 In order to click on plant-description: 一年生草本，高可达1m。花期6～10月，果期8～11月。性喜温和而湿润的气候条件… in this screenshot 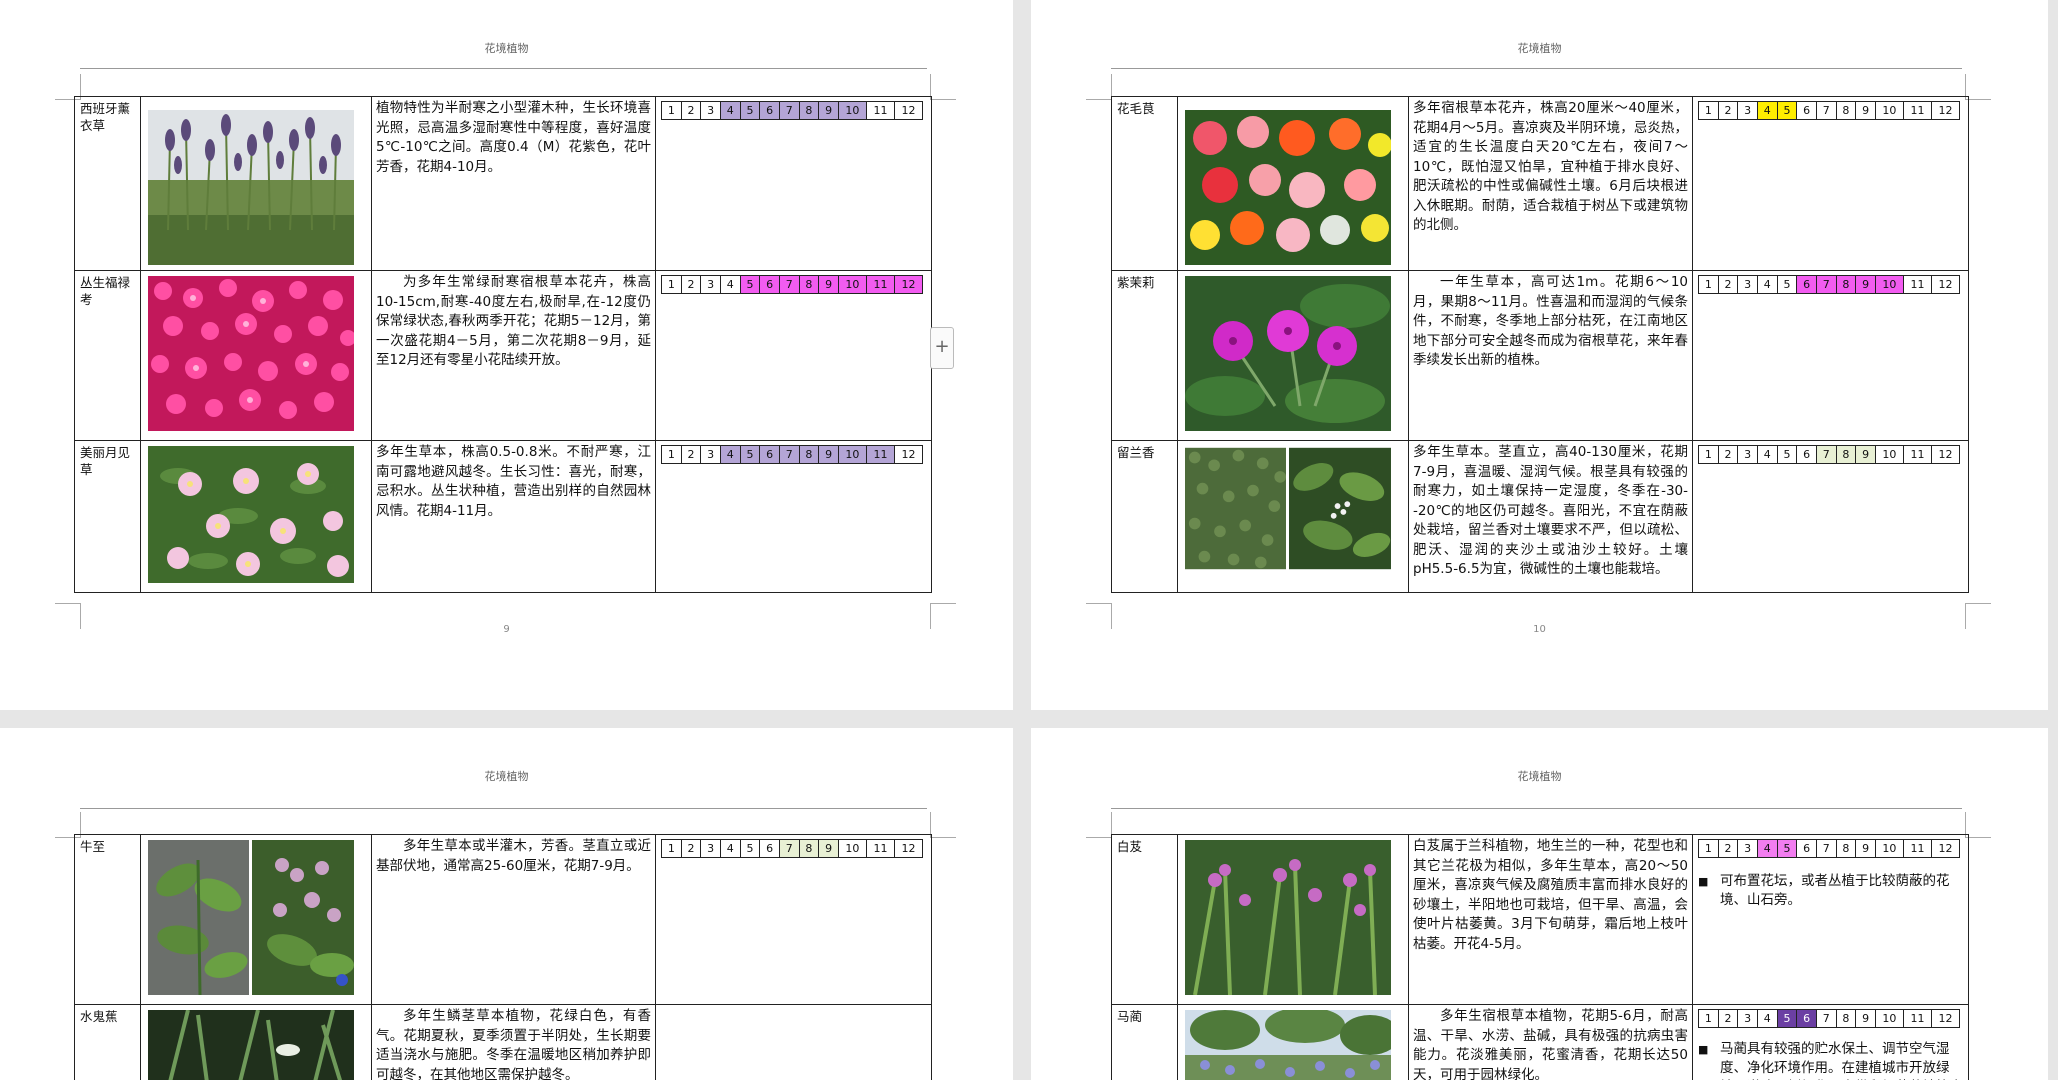, I will do `click(1550, 355)`.